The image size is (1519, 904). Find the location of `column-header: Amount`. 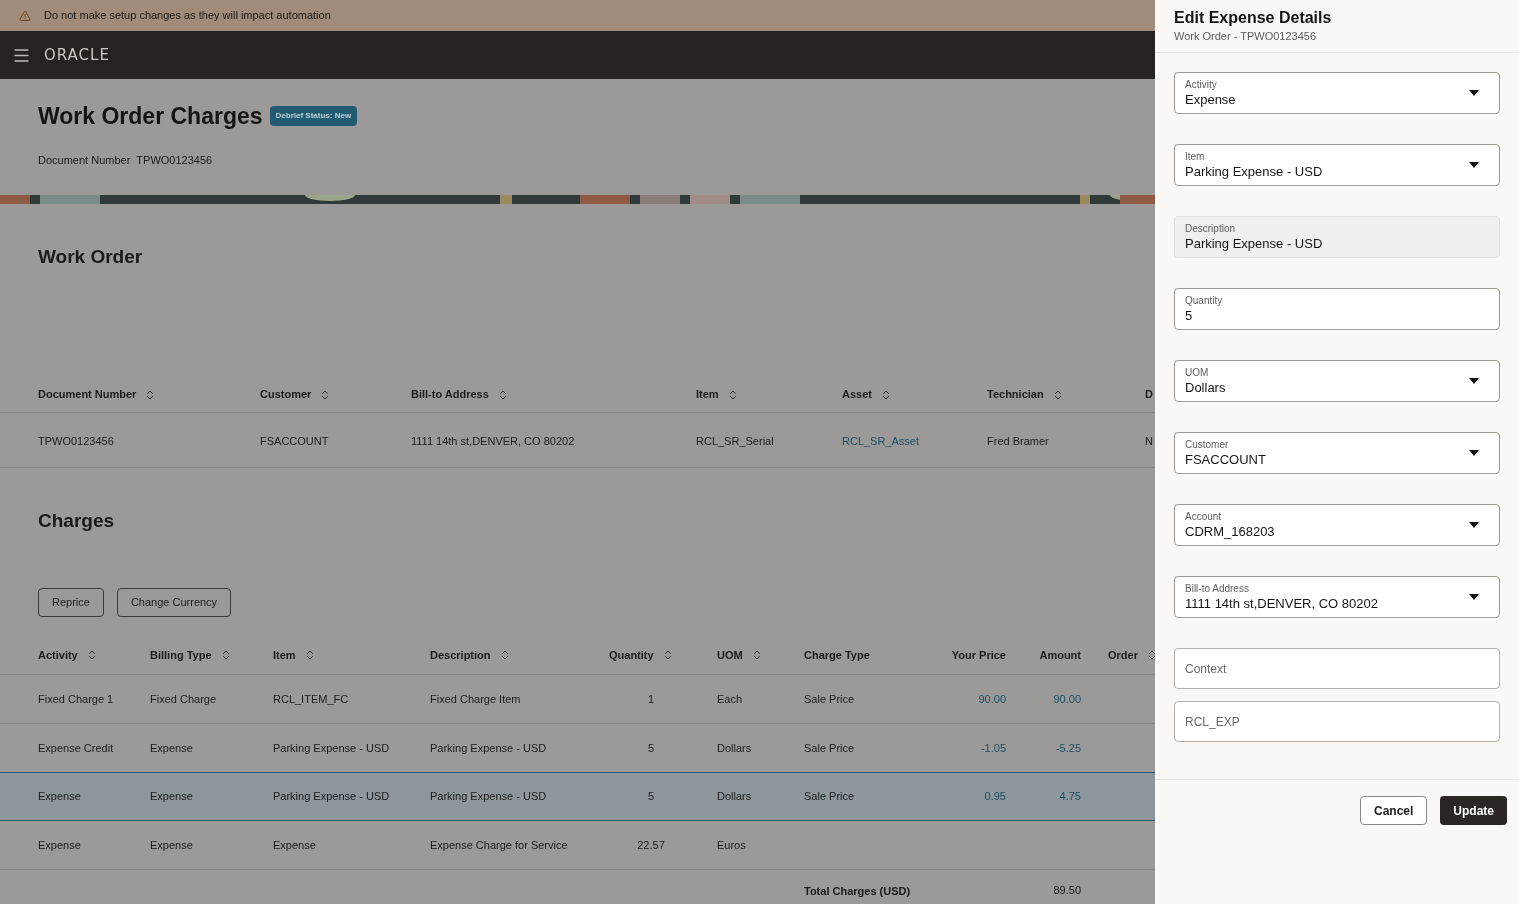

column-header: Amount is located at coordinates (1060, 655).